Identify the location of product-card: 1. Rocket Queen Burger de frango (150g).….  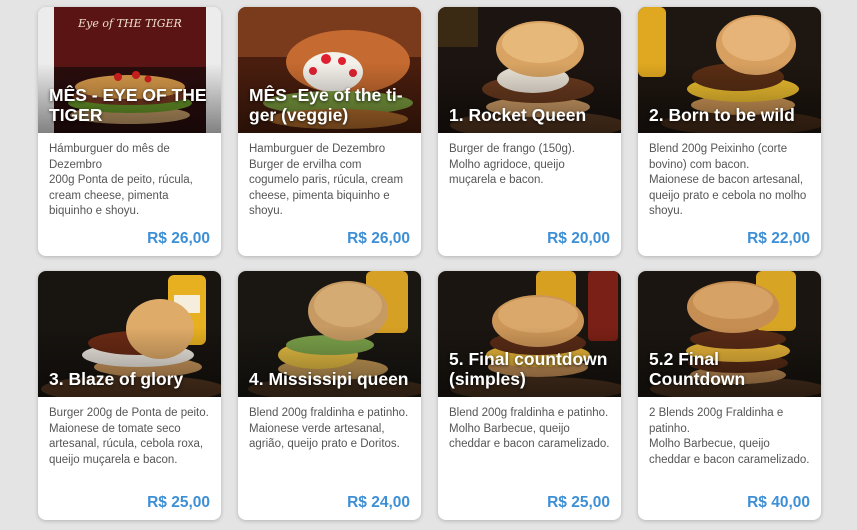
(529, 131).